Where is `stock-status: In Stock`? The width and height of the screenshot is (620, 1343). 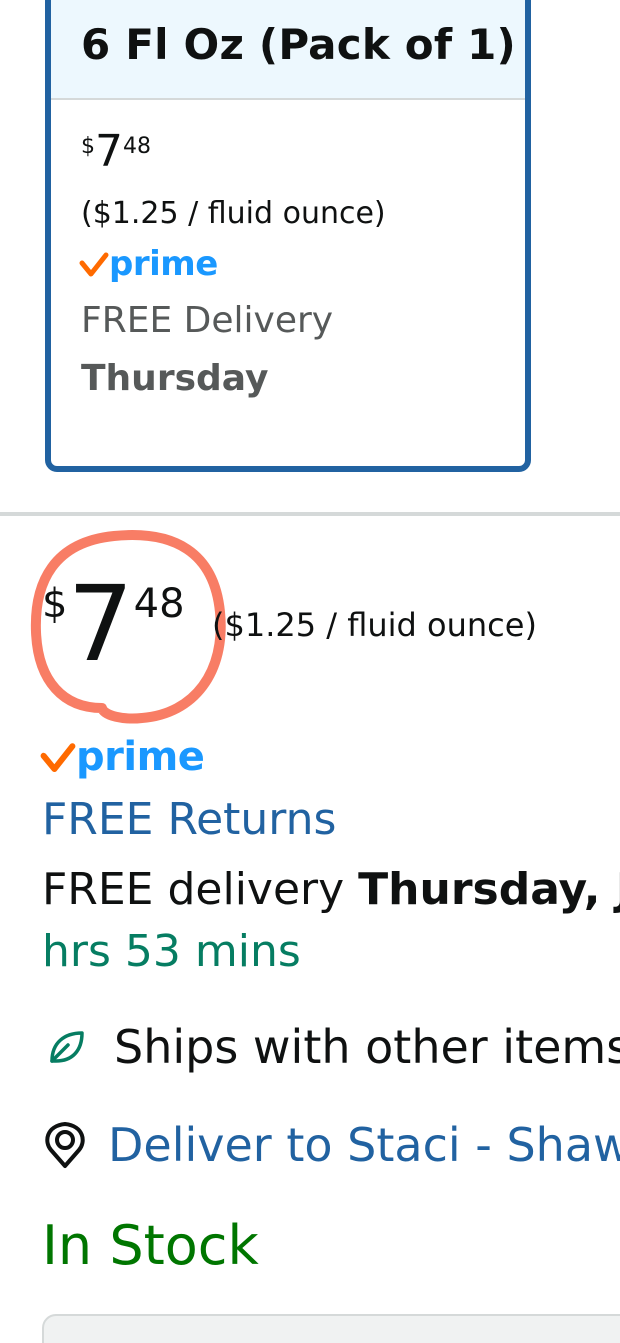
stock-status: In Stock is located at coordinates (150, 1245).